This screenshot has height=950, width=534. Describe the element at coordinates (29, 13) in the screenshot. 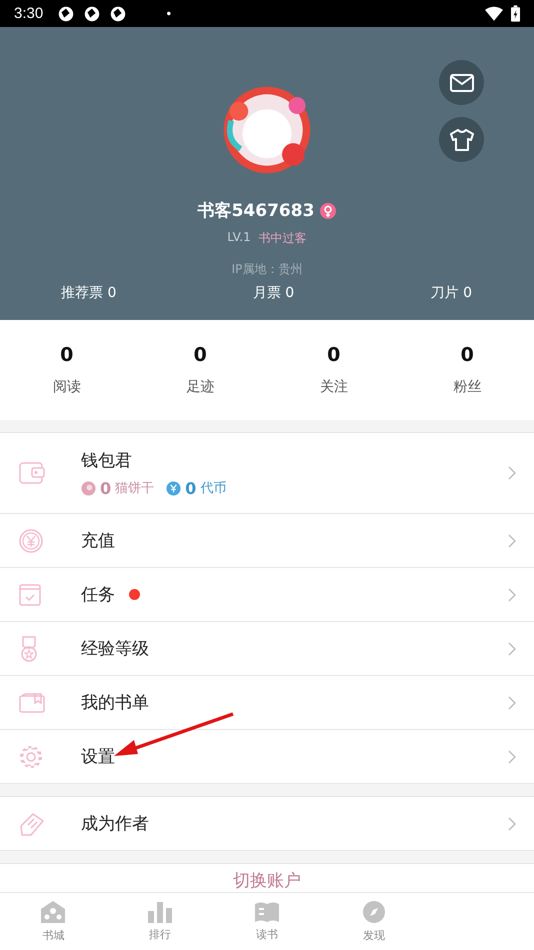

I see `status-time: 3:30` at that location.